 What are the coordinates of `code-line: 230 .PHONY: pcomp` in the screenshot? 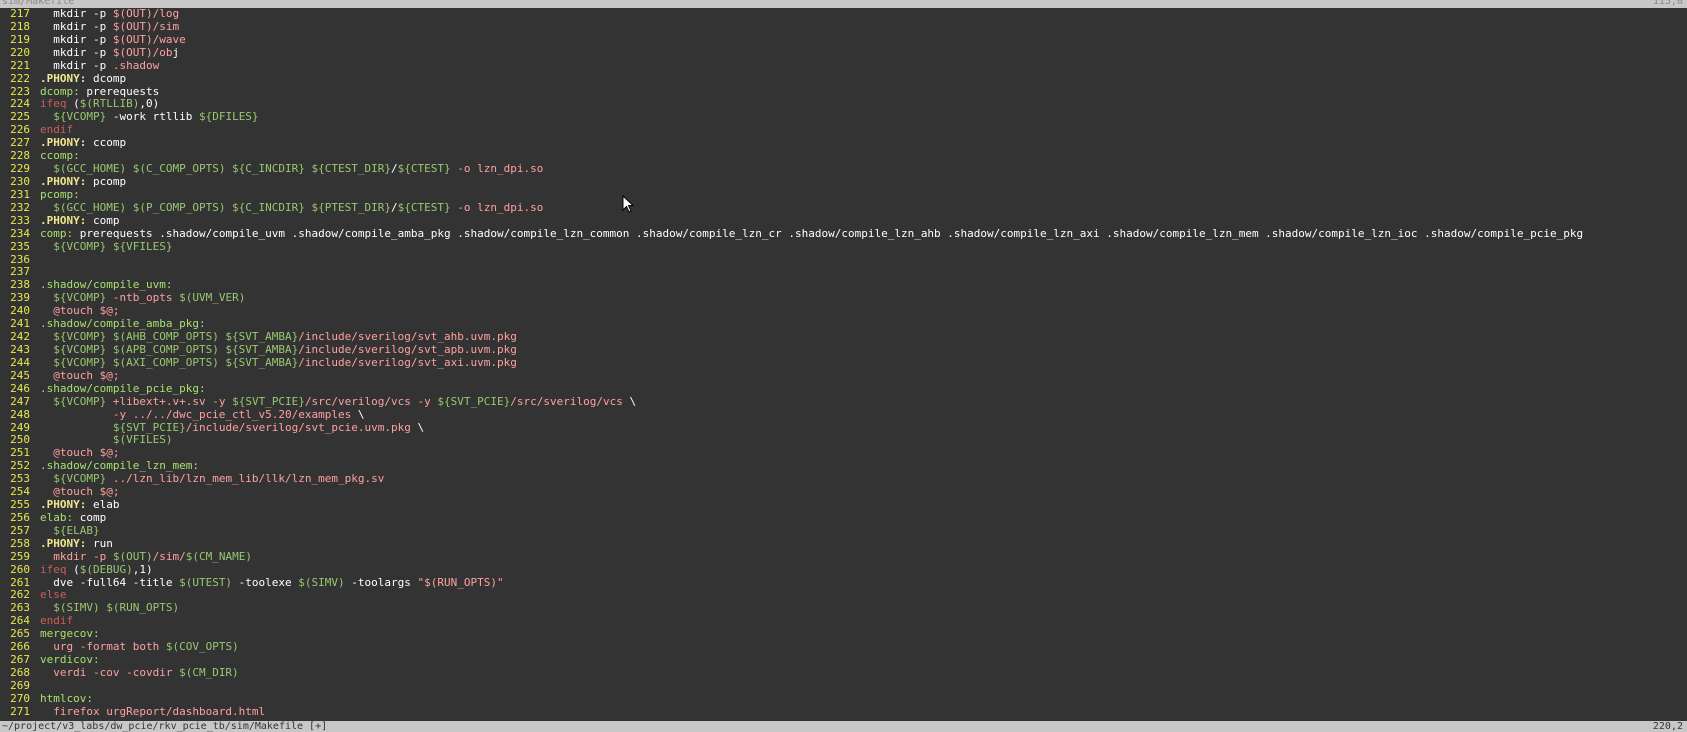 It's located at (843, 181).